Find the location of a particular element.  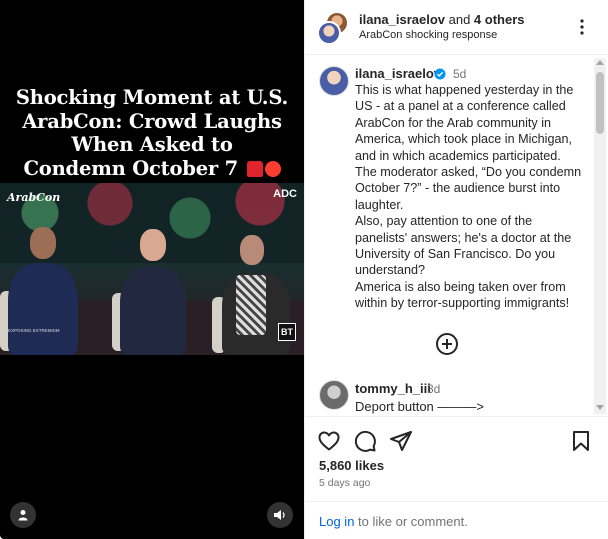

comment-username: tommy_h_iii is located at coordinates (393, 388).